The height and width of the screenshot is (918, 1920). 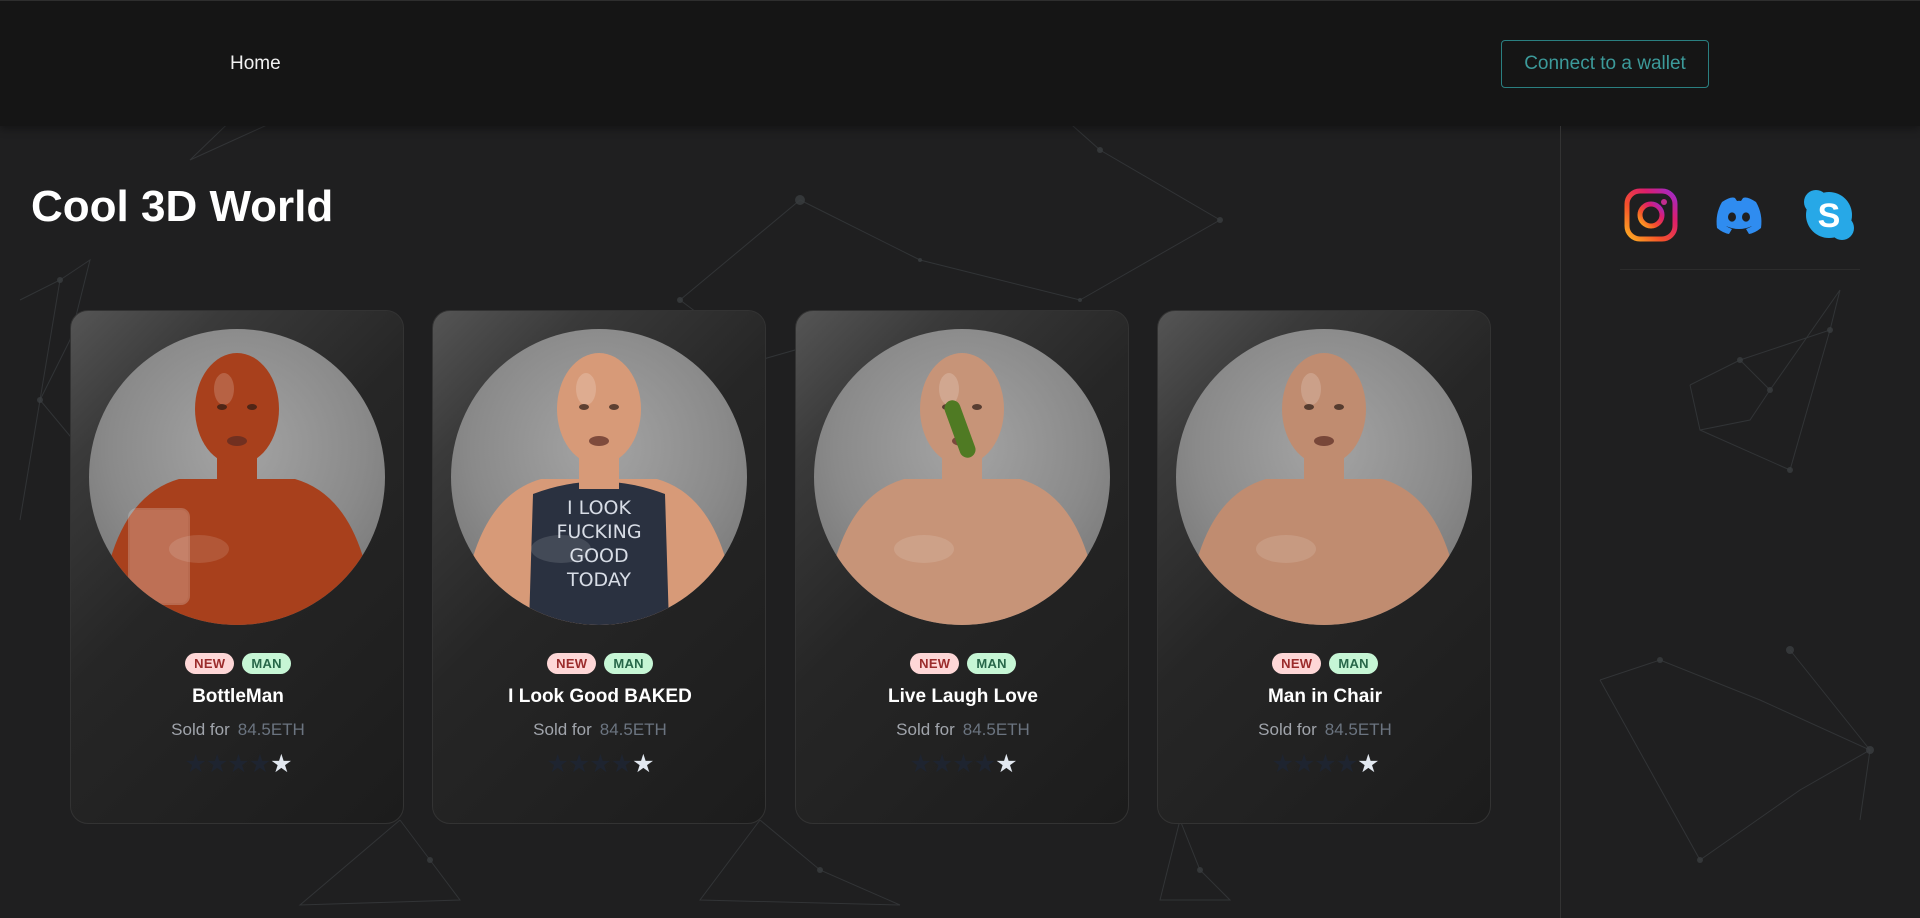 What do you see at coordinates (1605, 64) in the screenshot?
I see `connect-wallet-button: Connect to a wallet` at bounding box center [1605, 64].